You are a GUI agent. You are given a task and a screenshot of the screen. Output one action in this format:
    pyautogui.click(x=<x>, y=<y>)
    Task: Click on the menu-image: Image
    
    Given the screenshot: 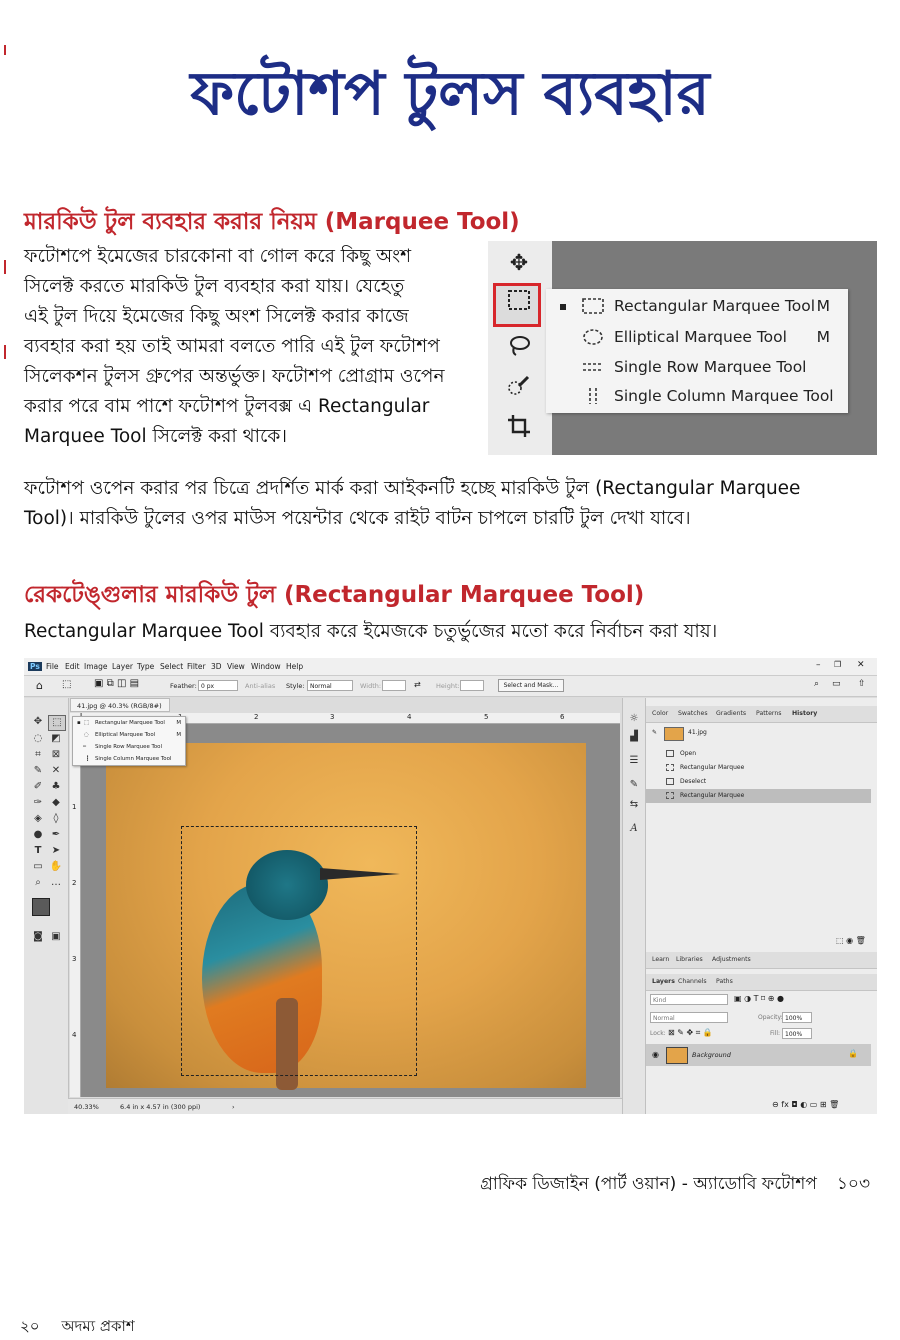 What is the action you would take?
    pyautogui.click(x=96, y=666)
    